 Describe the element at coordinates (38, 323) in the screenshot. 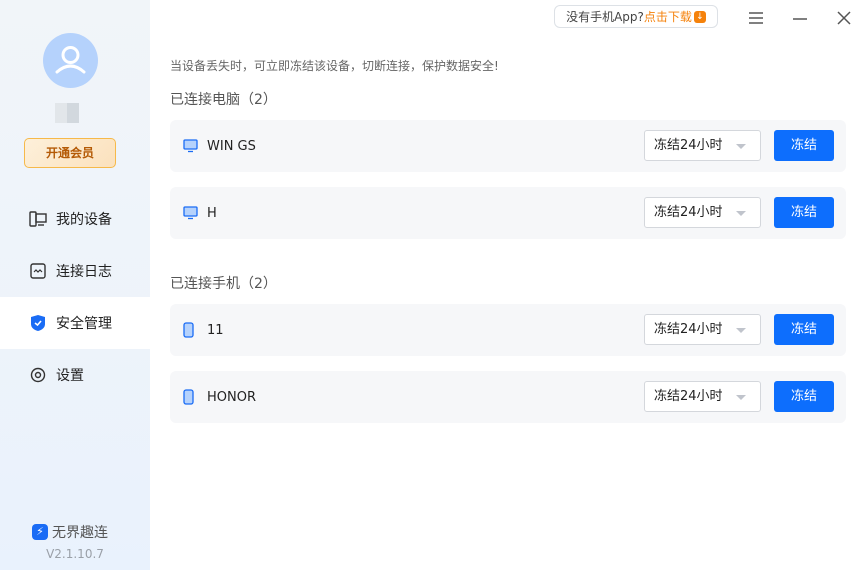

I see `shield-icon` at that location.